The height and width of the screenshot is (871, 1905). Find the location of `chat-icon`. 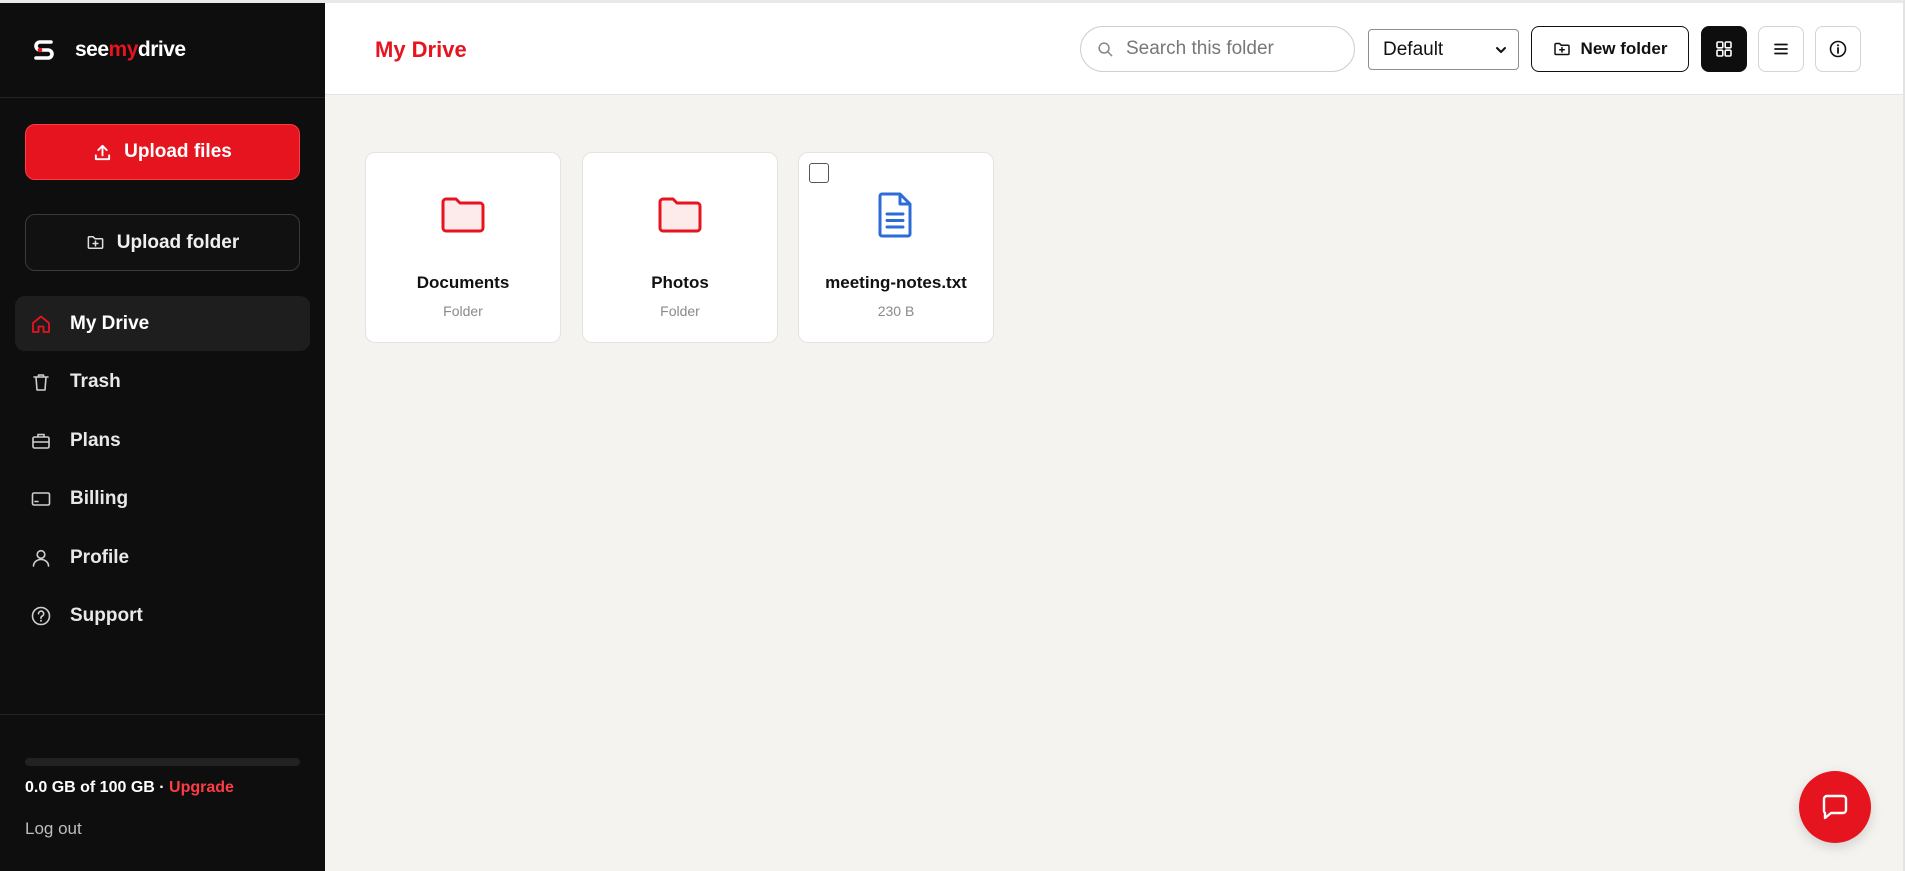

chat-icon is located at coordinates (1835, 807).